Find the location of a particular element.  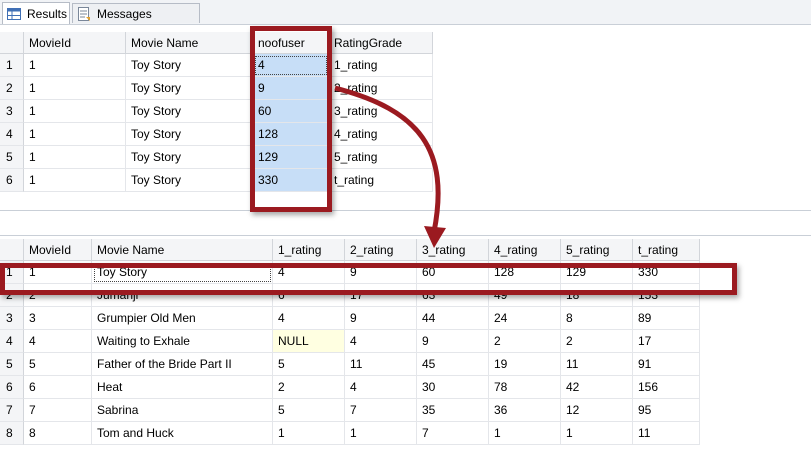

column-header: 5_rating is located at coordinates (597, 250).